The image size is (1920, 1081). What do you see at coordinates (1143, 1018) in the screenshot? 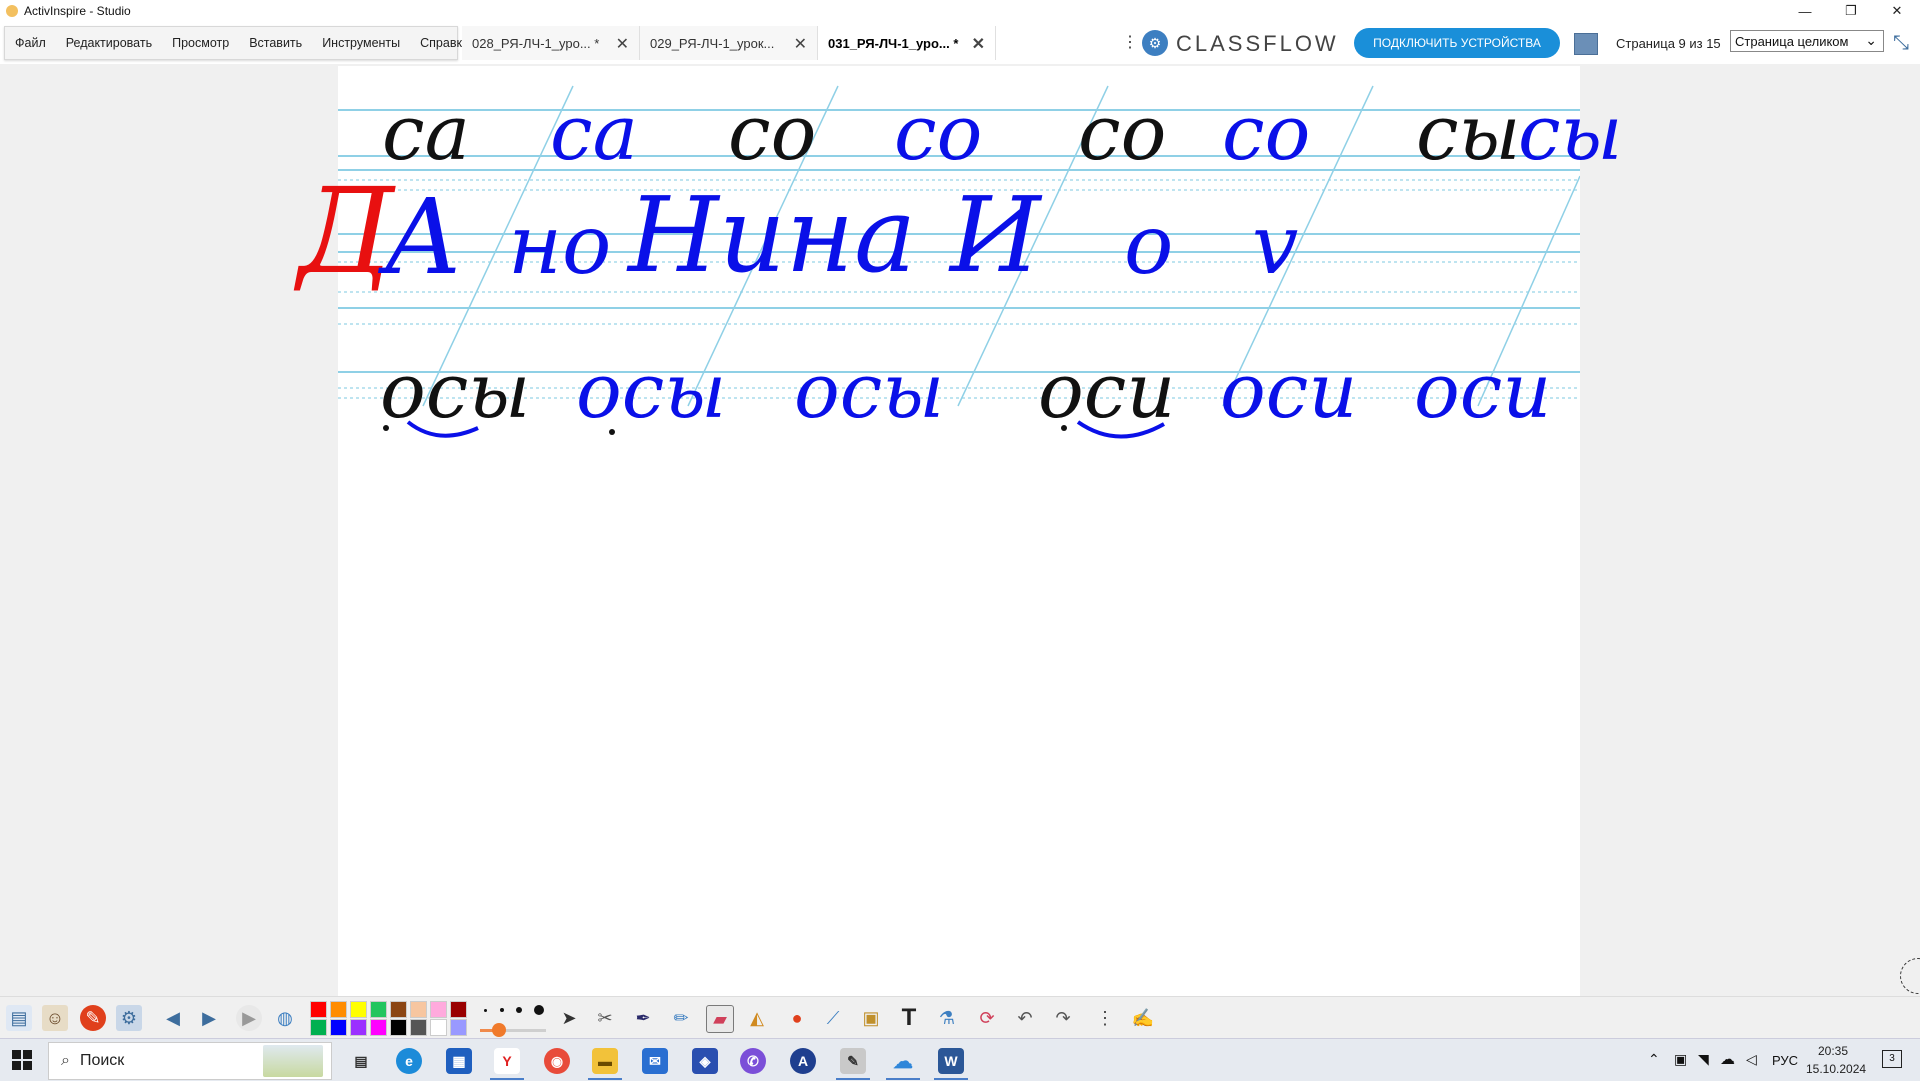
I see `desk-icon: ✍` at bounding box center [1143, 1018].